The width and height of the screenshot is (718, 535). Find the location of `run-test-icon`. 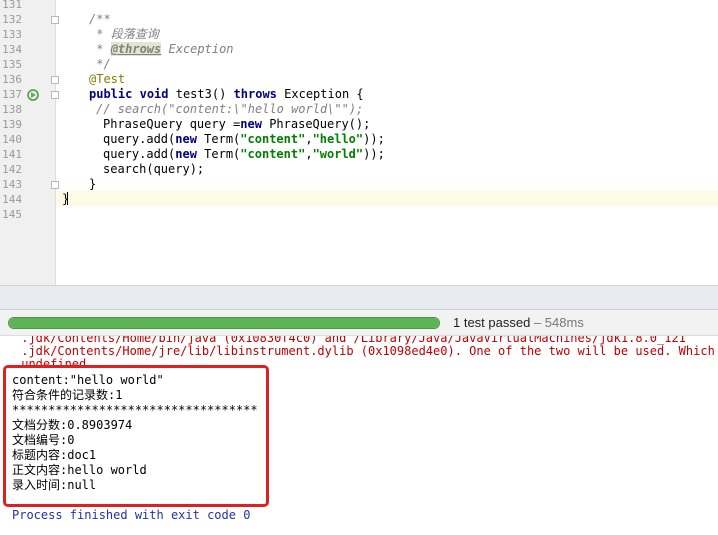

run-test-icon is located at coordinates (34, 95).